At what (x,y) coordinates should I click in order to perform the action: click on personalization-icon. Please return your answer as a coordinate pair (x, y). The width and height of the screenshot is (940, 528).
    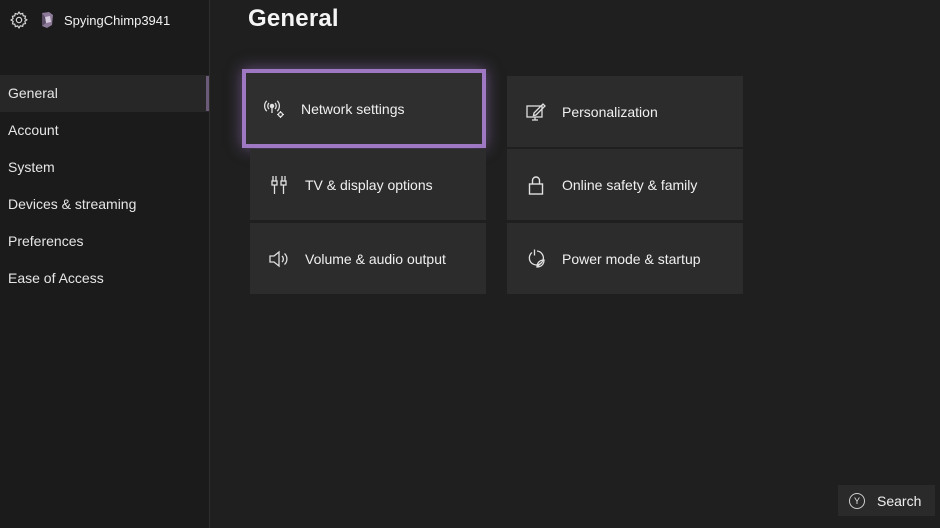
    Looking at the image, I should click on (536, 112).